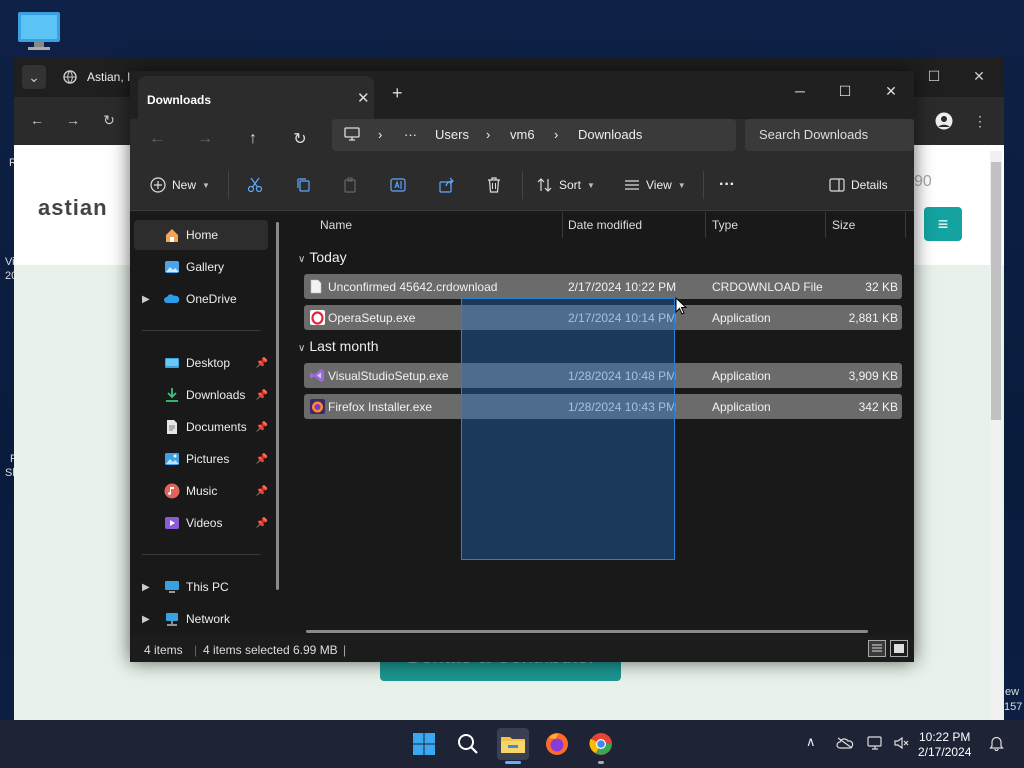 The width and height of the screenshot is (1024, 768). I want to click on close-window-button: ✕, so click(891, 91).